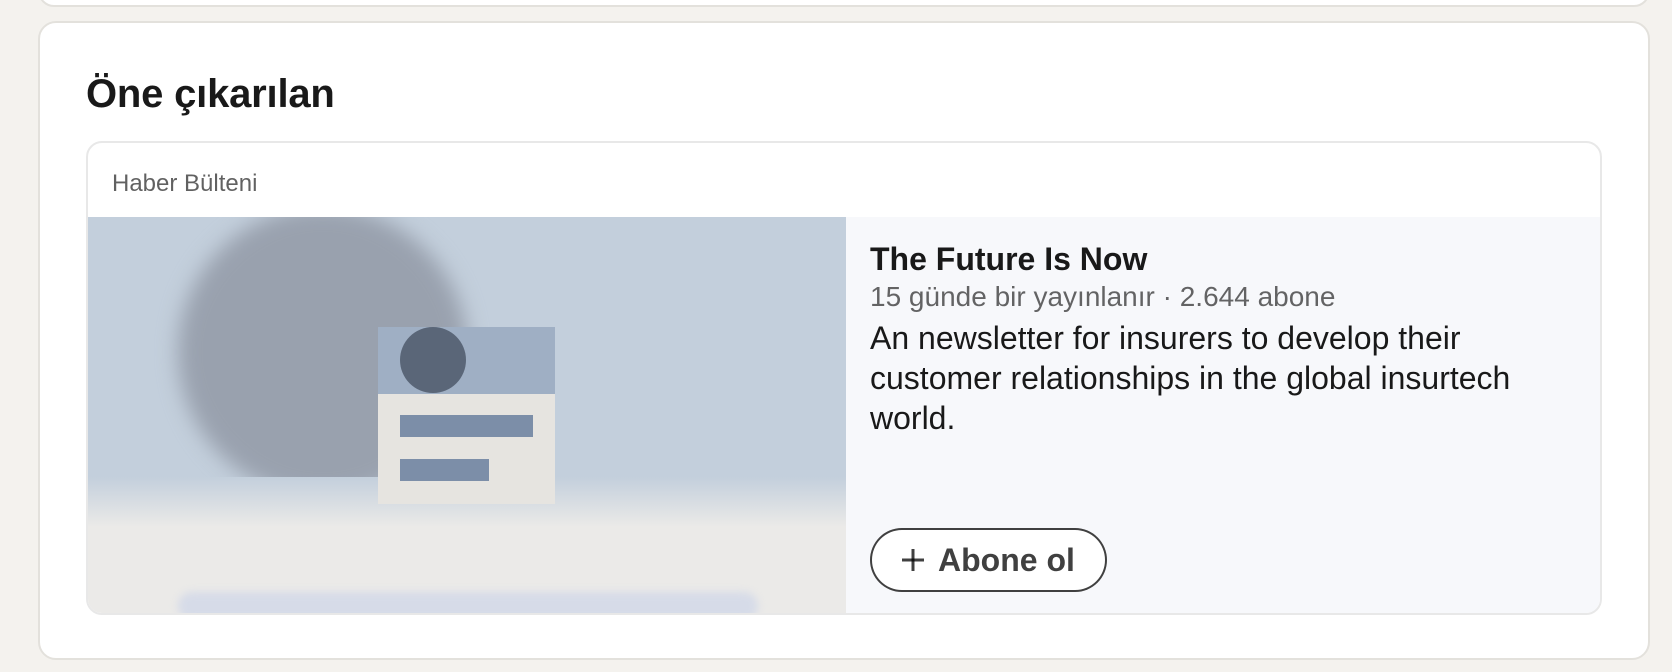  Describe the element at coordinates (1103, 296) in the screenshot. I see `newsletter-meta: 15 günde bir yayınlanır · 2.644 abone` at that location.